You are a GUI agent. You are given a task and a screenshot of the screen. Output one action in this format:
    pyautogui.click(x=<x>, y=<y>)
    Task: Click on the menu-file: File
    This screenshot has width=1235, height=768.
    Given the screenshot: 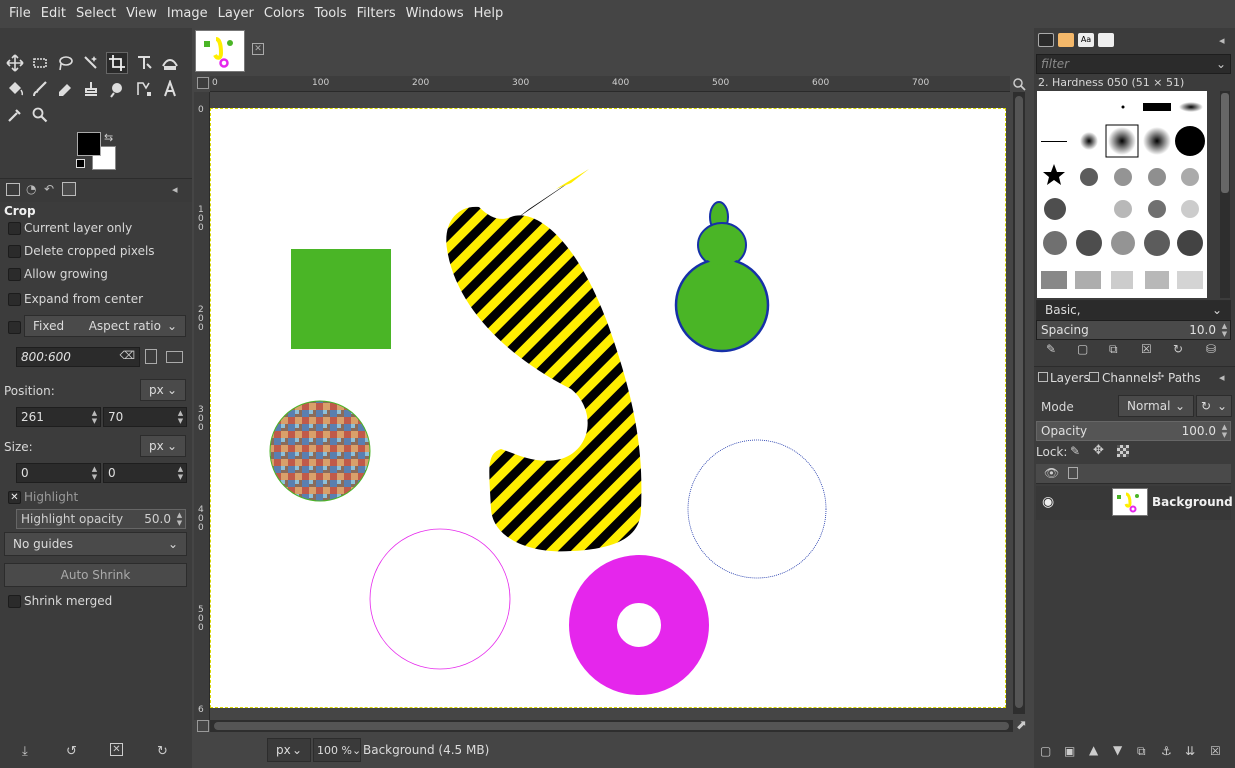 What is the action you would take?
    pyautogui.click(x=20, y=14)
    